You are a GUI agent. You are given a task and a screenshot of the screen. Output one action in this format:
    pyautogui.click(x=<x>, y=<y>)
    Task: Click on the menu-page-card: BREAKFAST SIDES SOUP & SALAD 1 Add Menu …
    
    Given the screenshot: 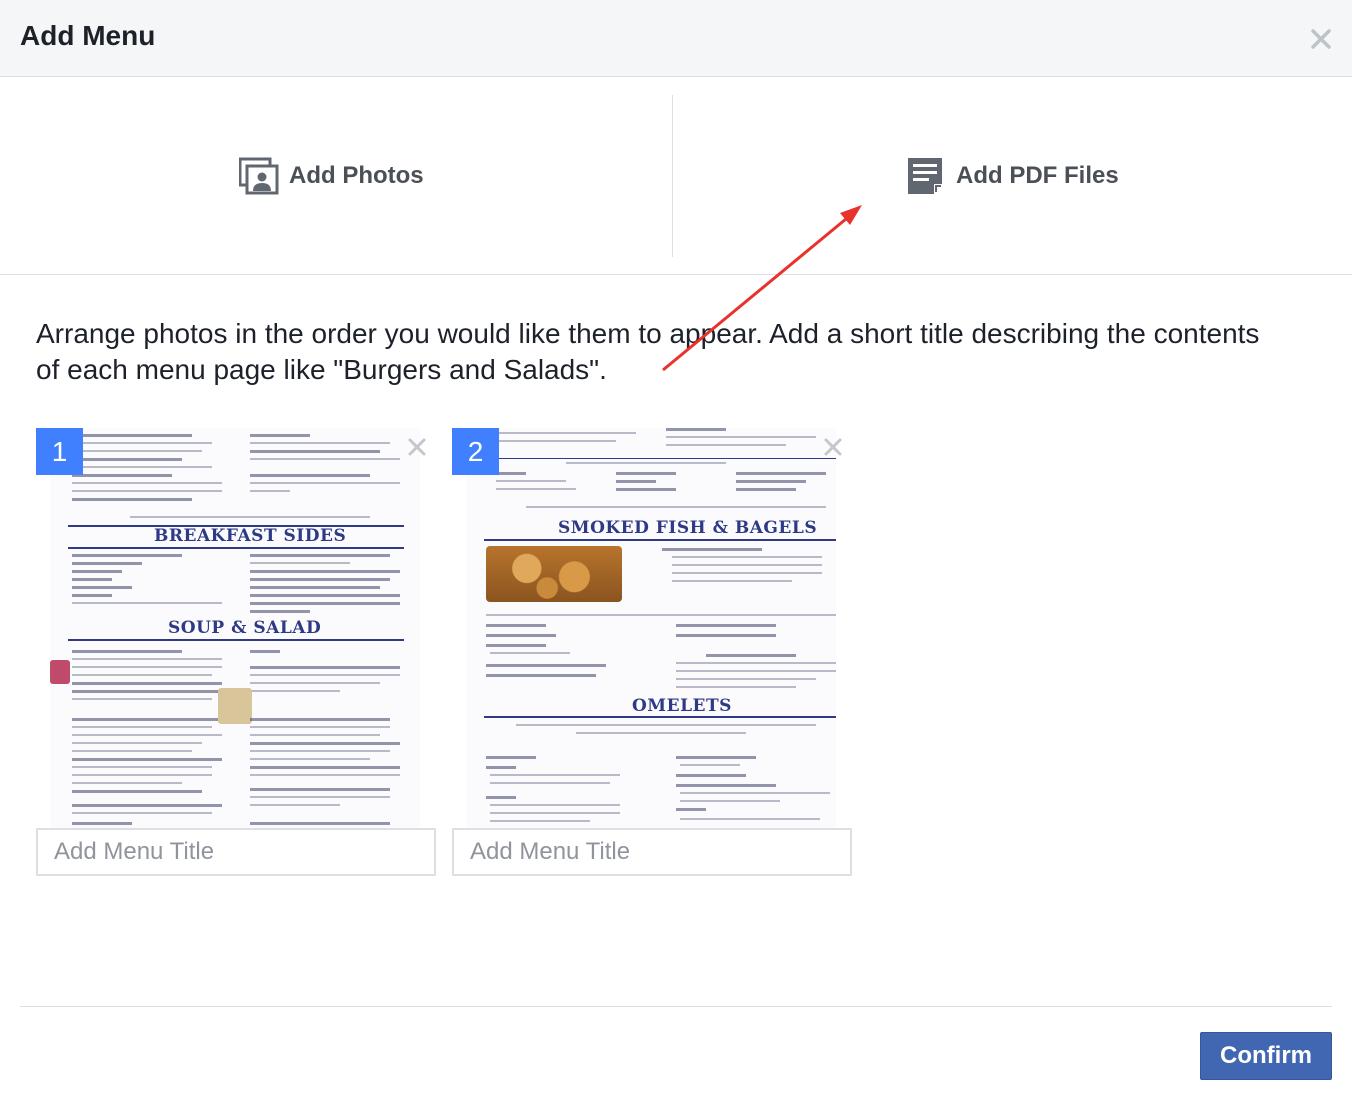 What is the action you would take?
    pyautogui.click(x=236, y=652)
    